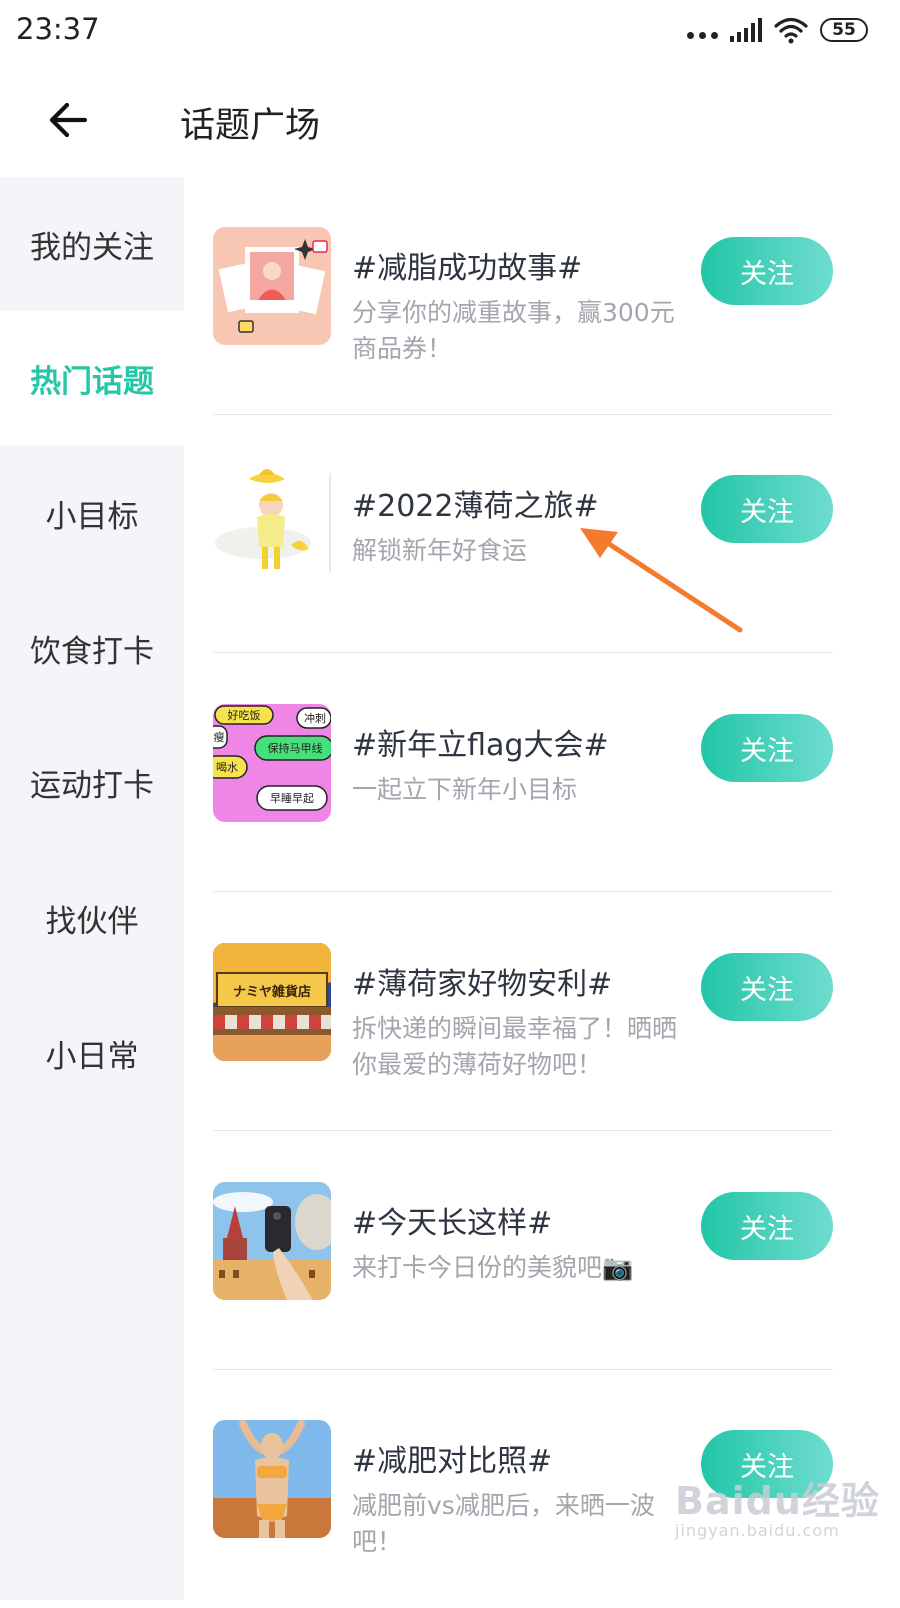  What do you see at coordinates (475, 506) in the screenshot?
I see `topic-title: #2022薄荷之旅#` at bounding box center [475, 506].